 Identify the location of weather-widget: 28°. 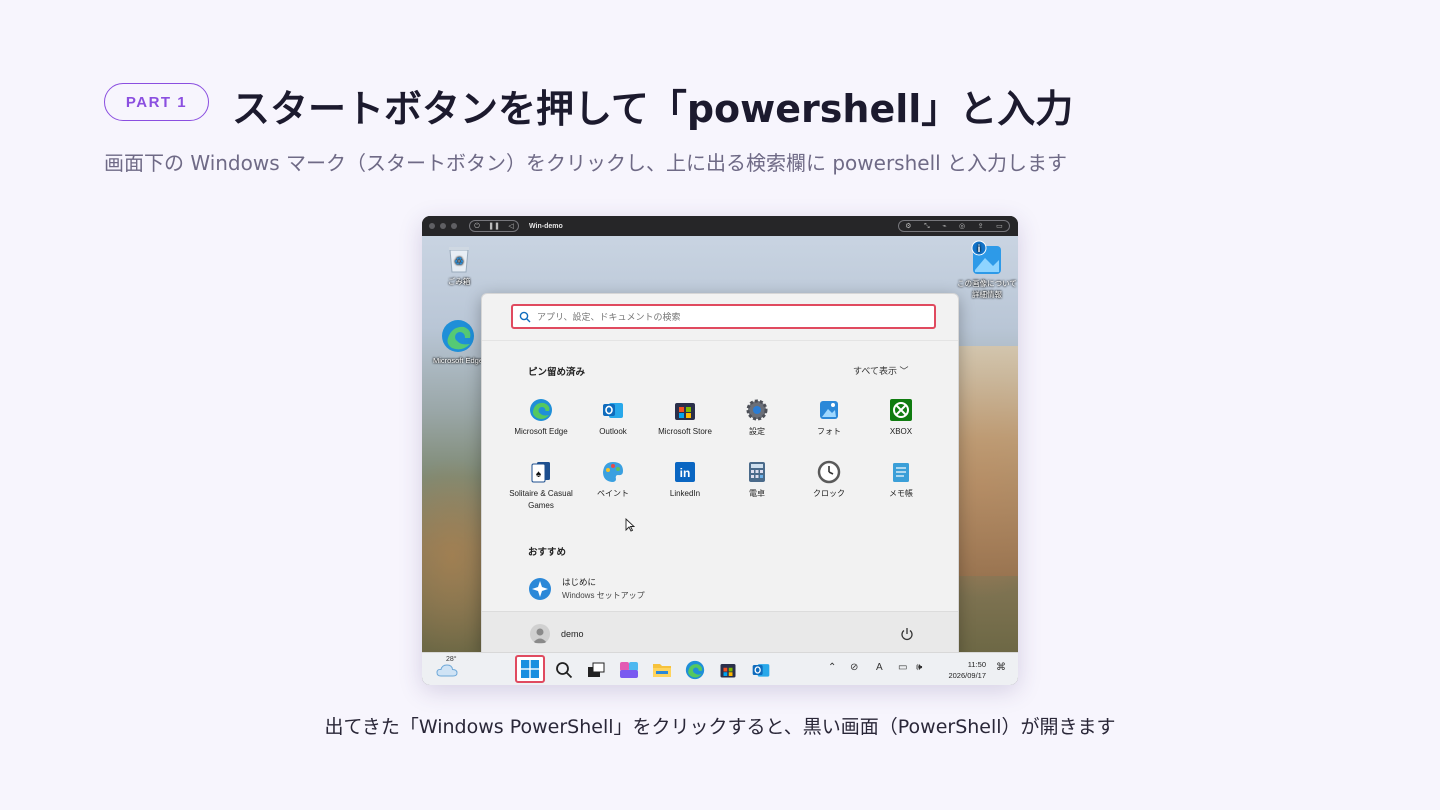
(447, 667).